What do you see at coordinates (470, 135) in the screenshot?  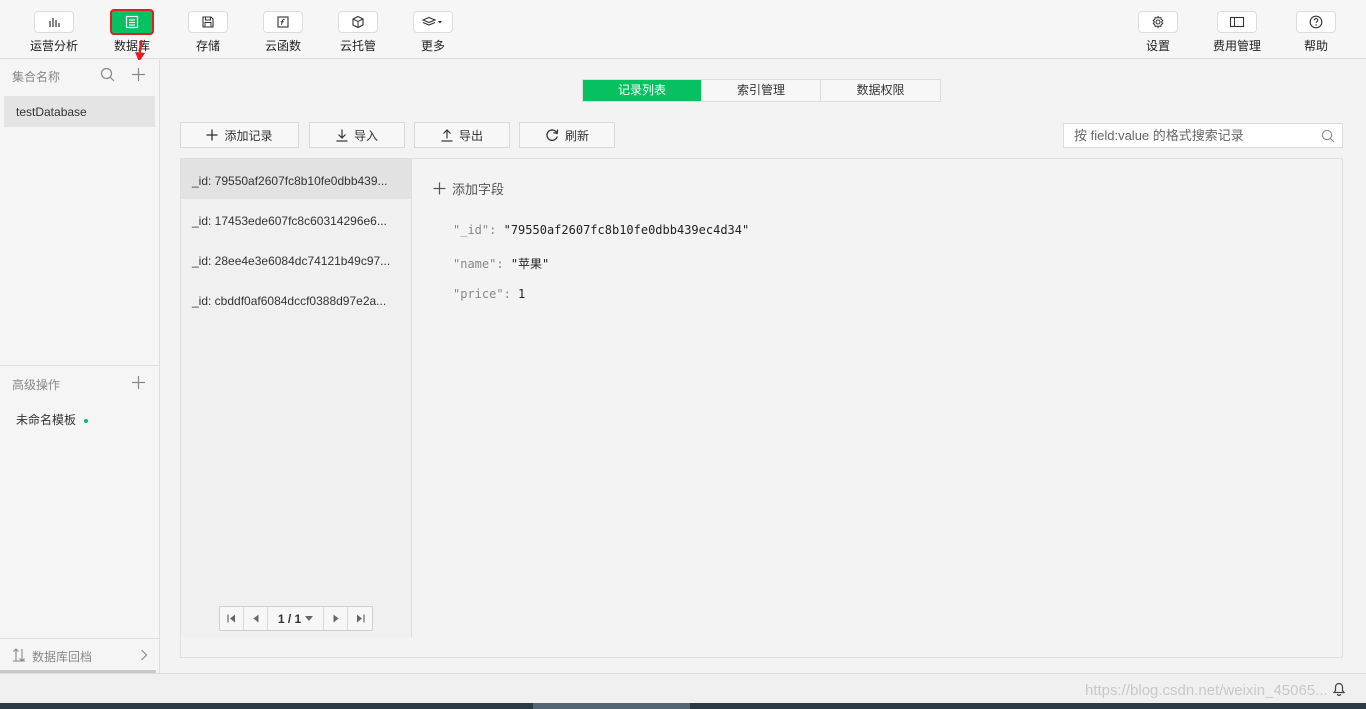 I see `export-label: 导出` at bounding box center [470, 135].